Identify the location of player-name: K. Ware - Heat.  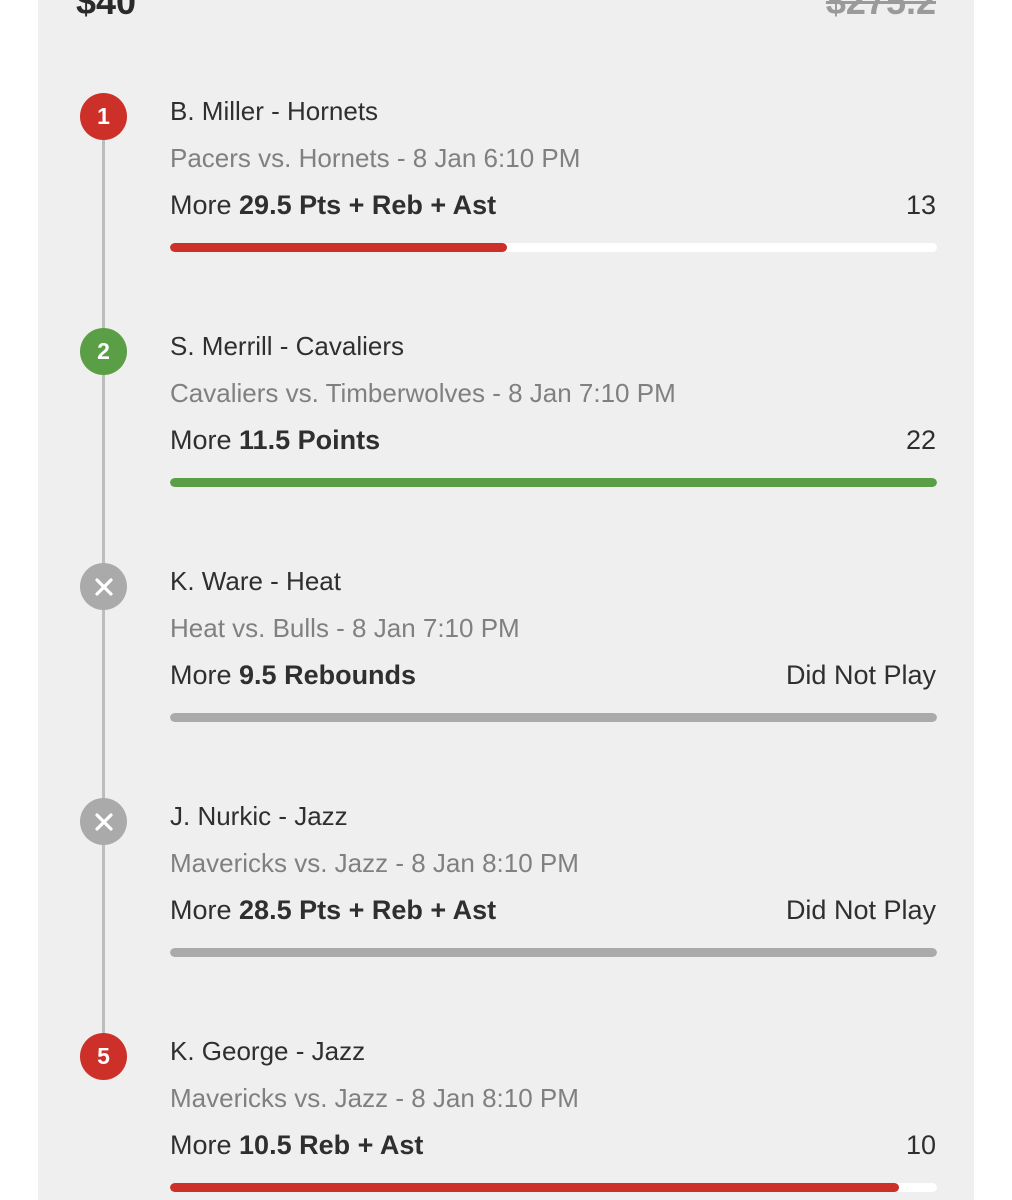
(255, 581).